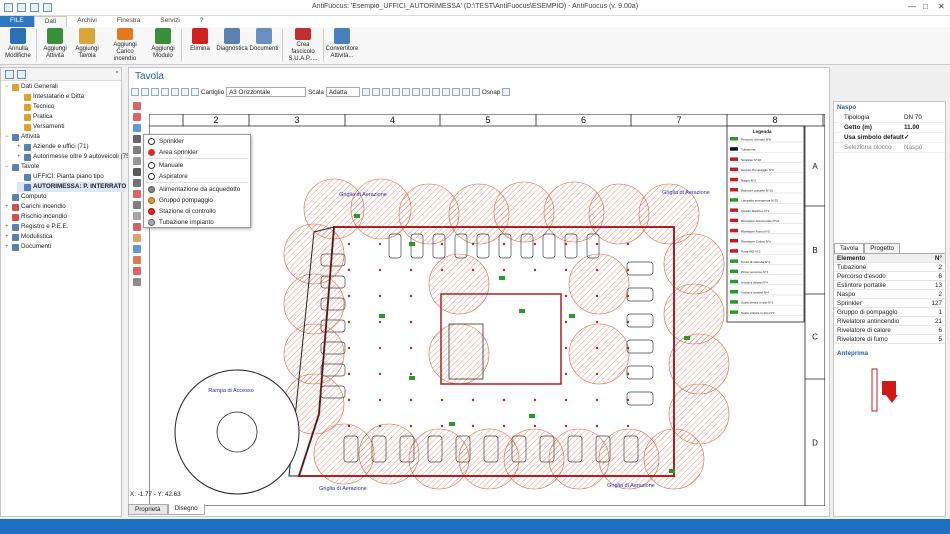  Describe the element at coordinates (197, 222) in the screenshot. I see `context-menu-item: Tubazione impianto` at that location.